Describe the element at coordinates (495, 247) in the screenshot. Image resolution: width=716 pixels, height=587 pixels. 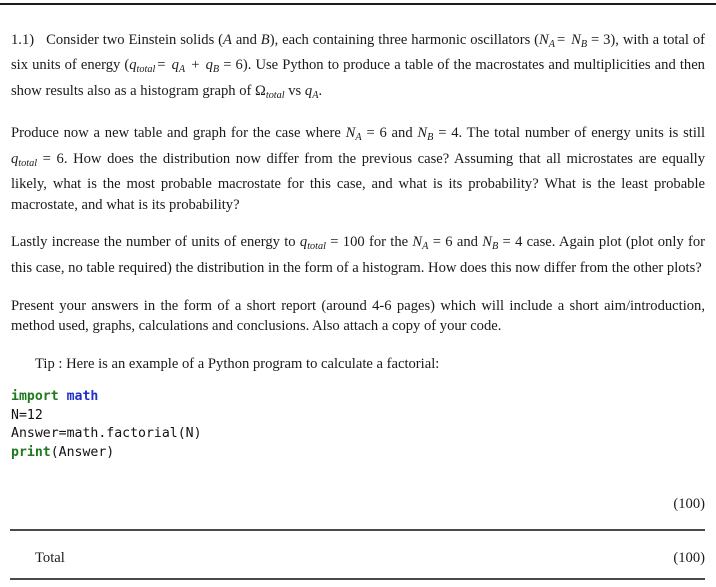
I see `p3-sub-b: B` at that location.